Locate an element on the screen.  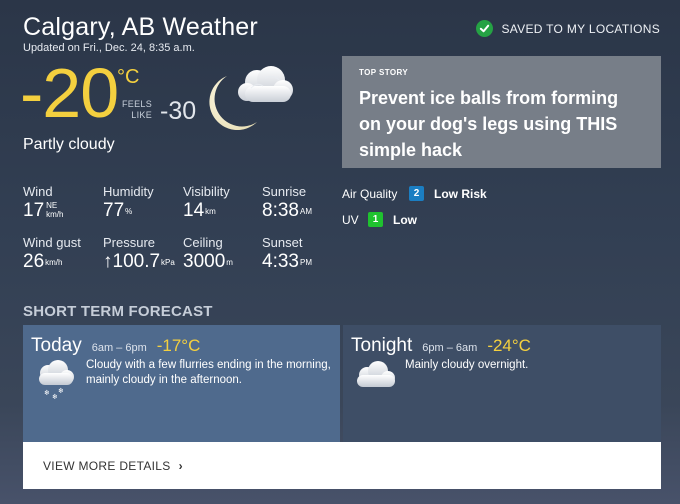
stat-sunset: Sunset 4:33PM is located at coordinates (287, 254).